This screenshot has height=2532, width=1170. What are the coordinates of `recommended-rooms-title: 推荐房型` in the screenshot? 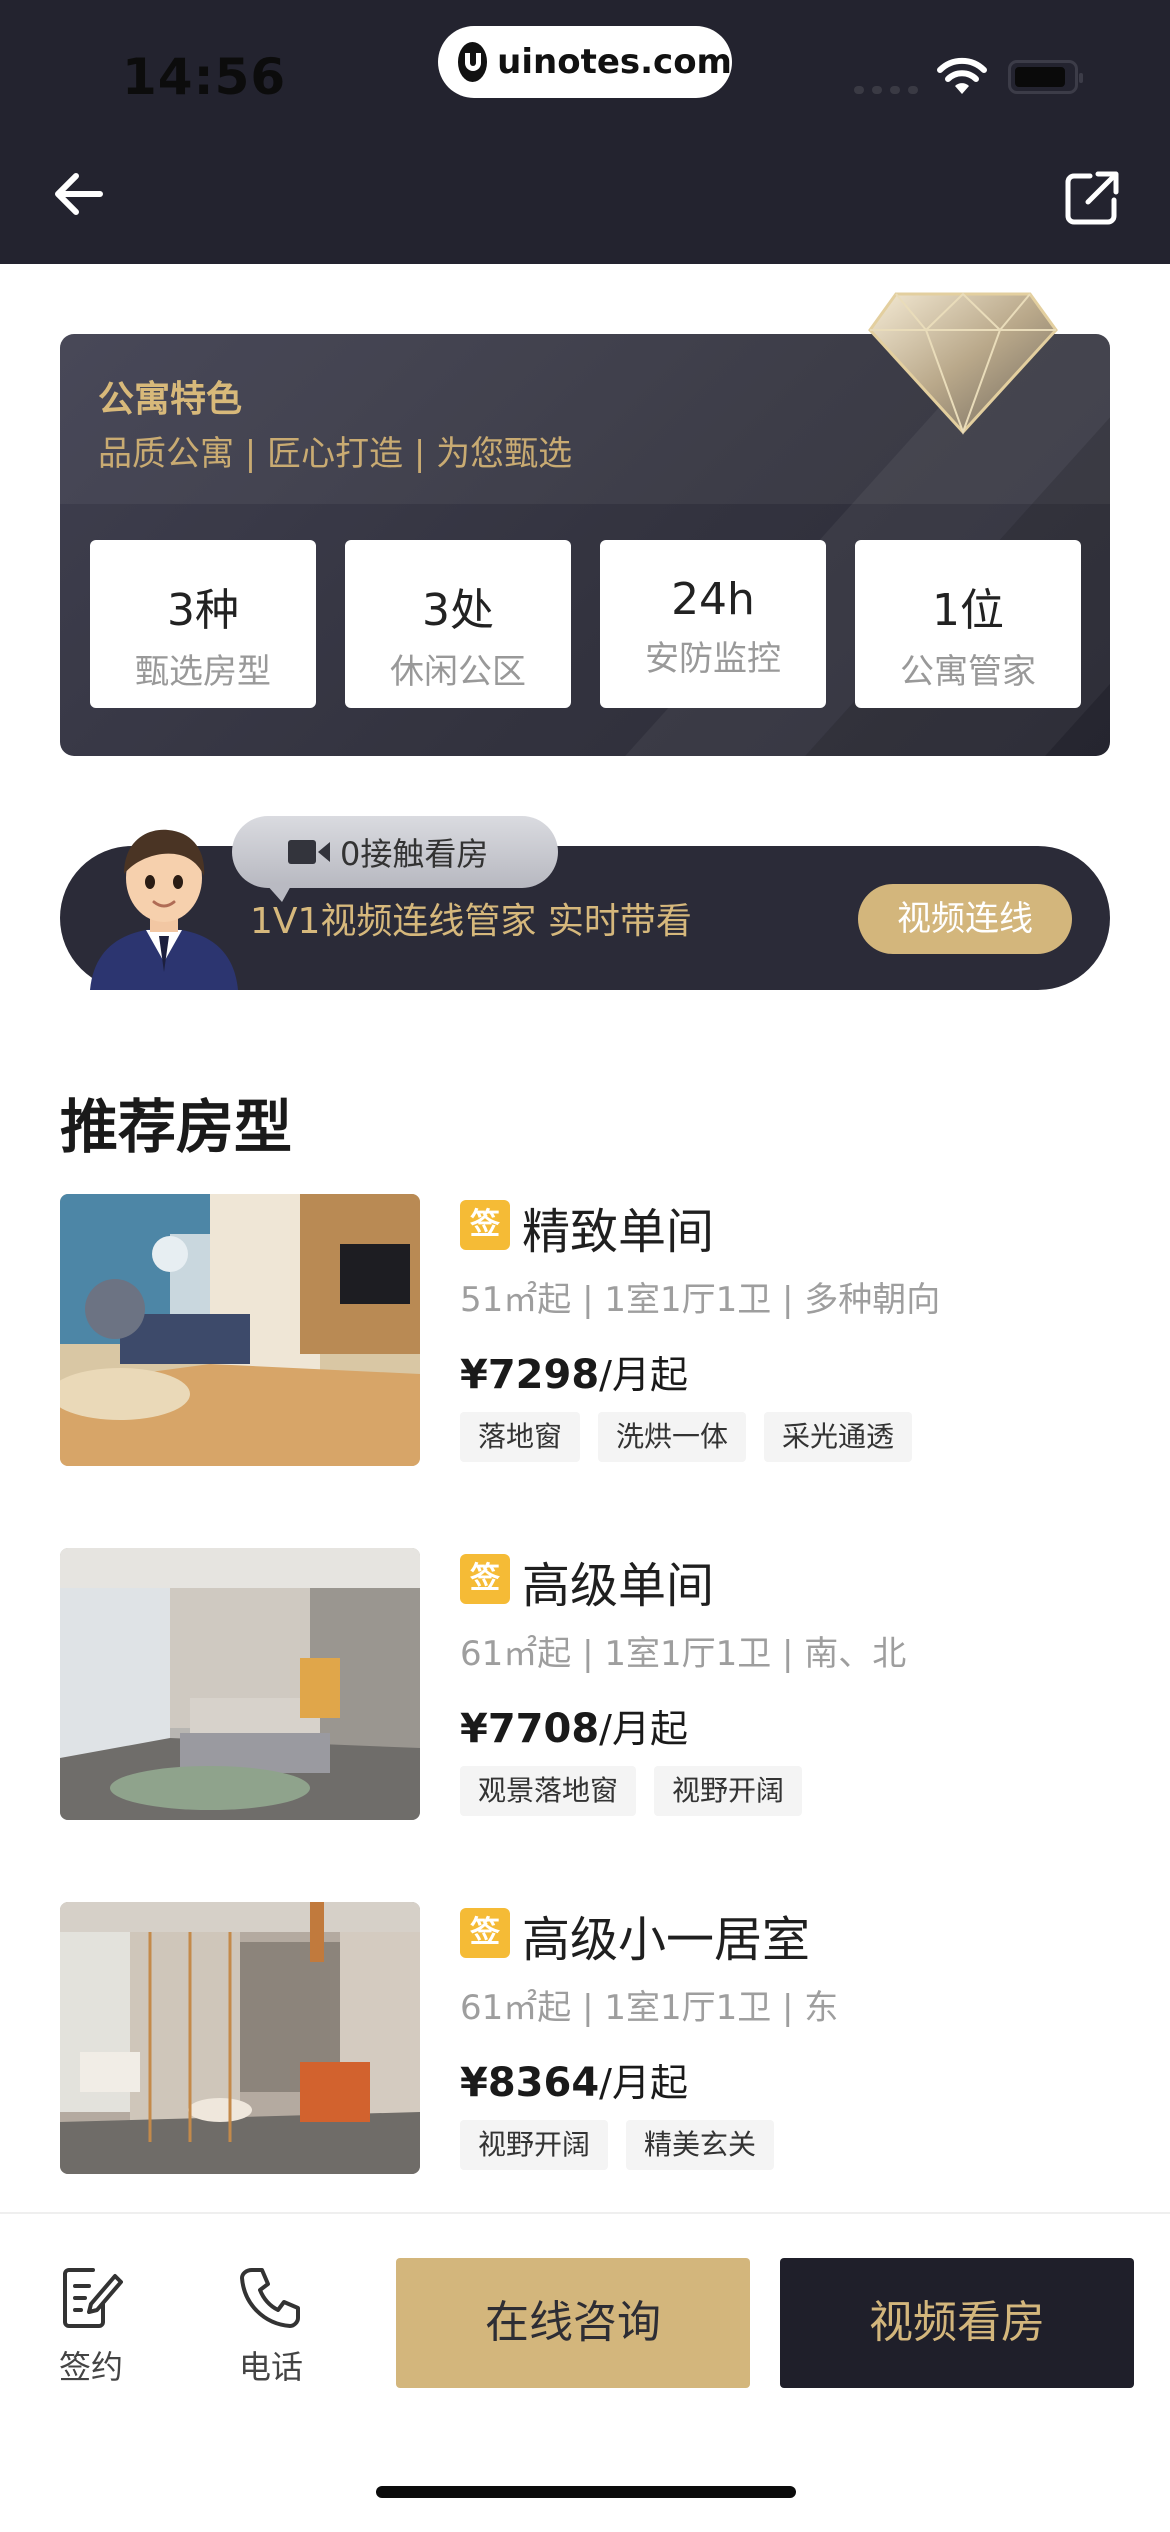 It's located at (176, 1127).